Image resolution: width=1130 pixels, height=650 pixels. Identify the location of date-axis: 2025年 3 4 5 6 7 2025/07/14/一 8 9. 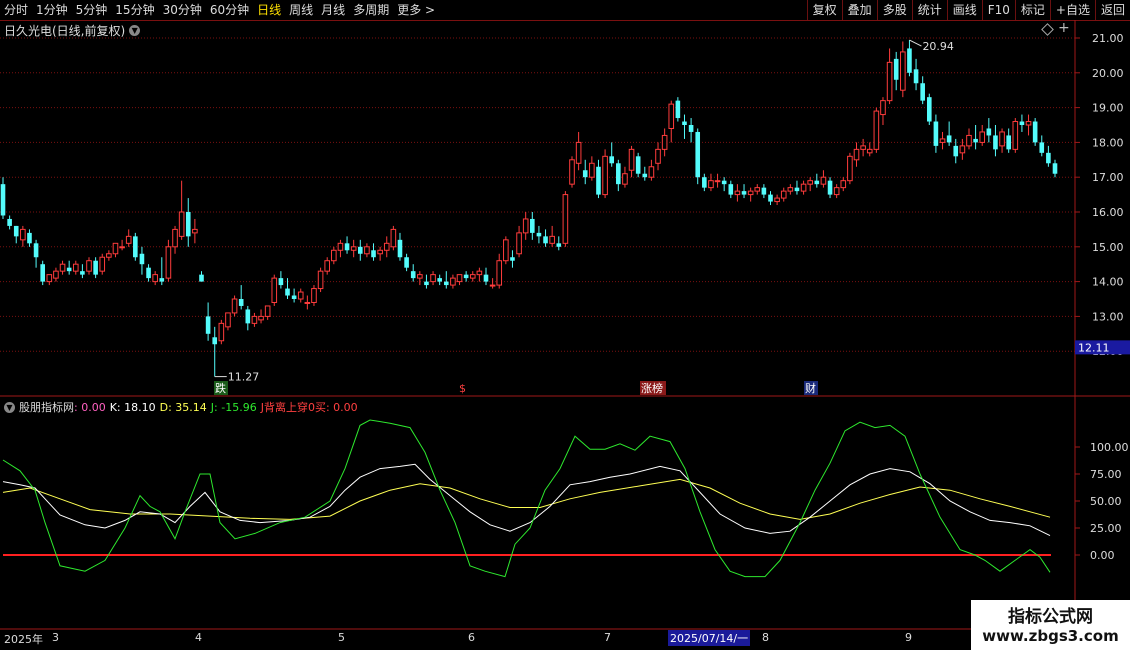
(537, 639).